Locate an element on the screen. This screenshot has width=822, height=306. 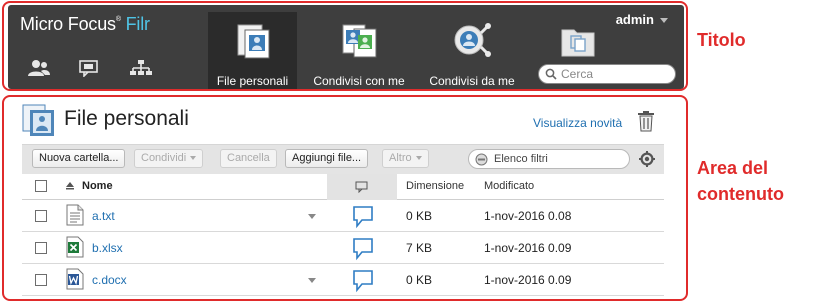
file-name-link: a.txt is located at coordinates (103, 216).